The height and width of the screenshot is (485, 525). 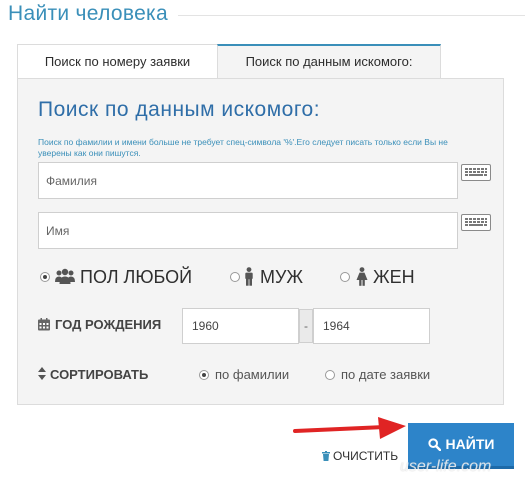 I want to click on sort-label: СОРТИРОВАТЬ, so click(x=99, y=374).